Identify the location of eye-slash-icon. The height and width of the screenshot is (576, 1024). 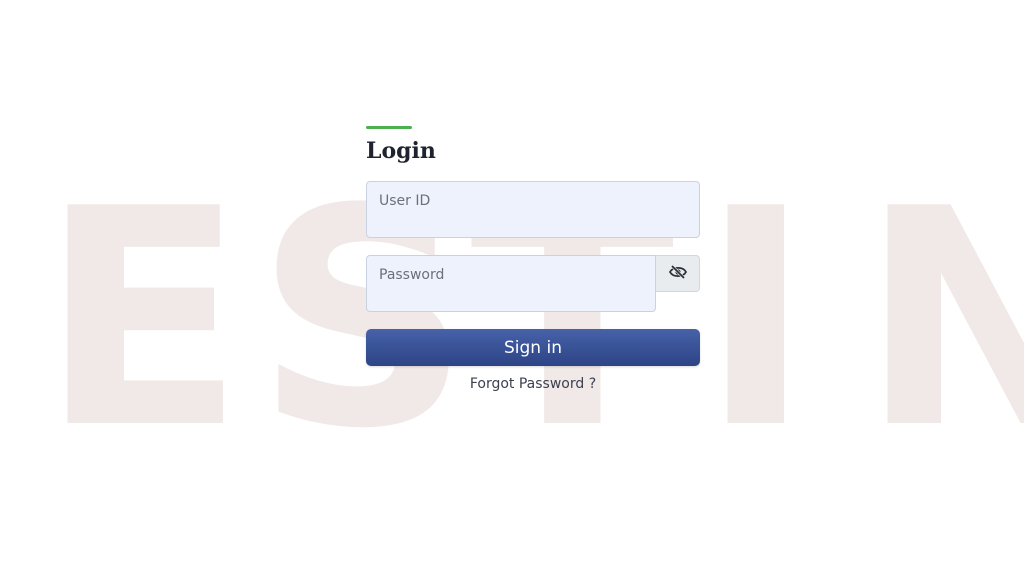
(677, 273).